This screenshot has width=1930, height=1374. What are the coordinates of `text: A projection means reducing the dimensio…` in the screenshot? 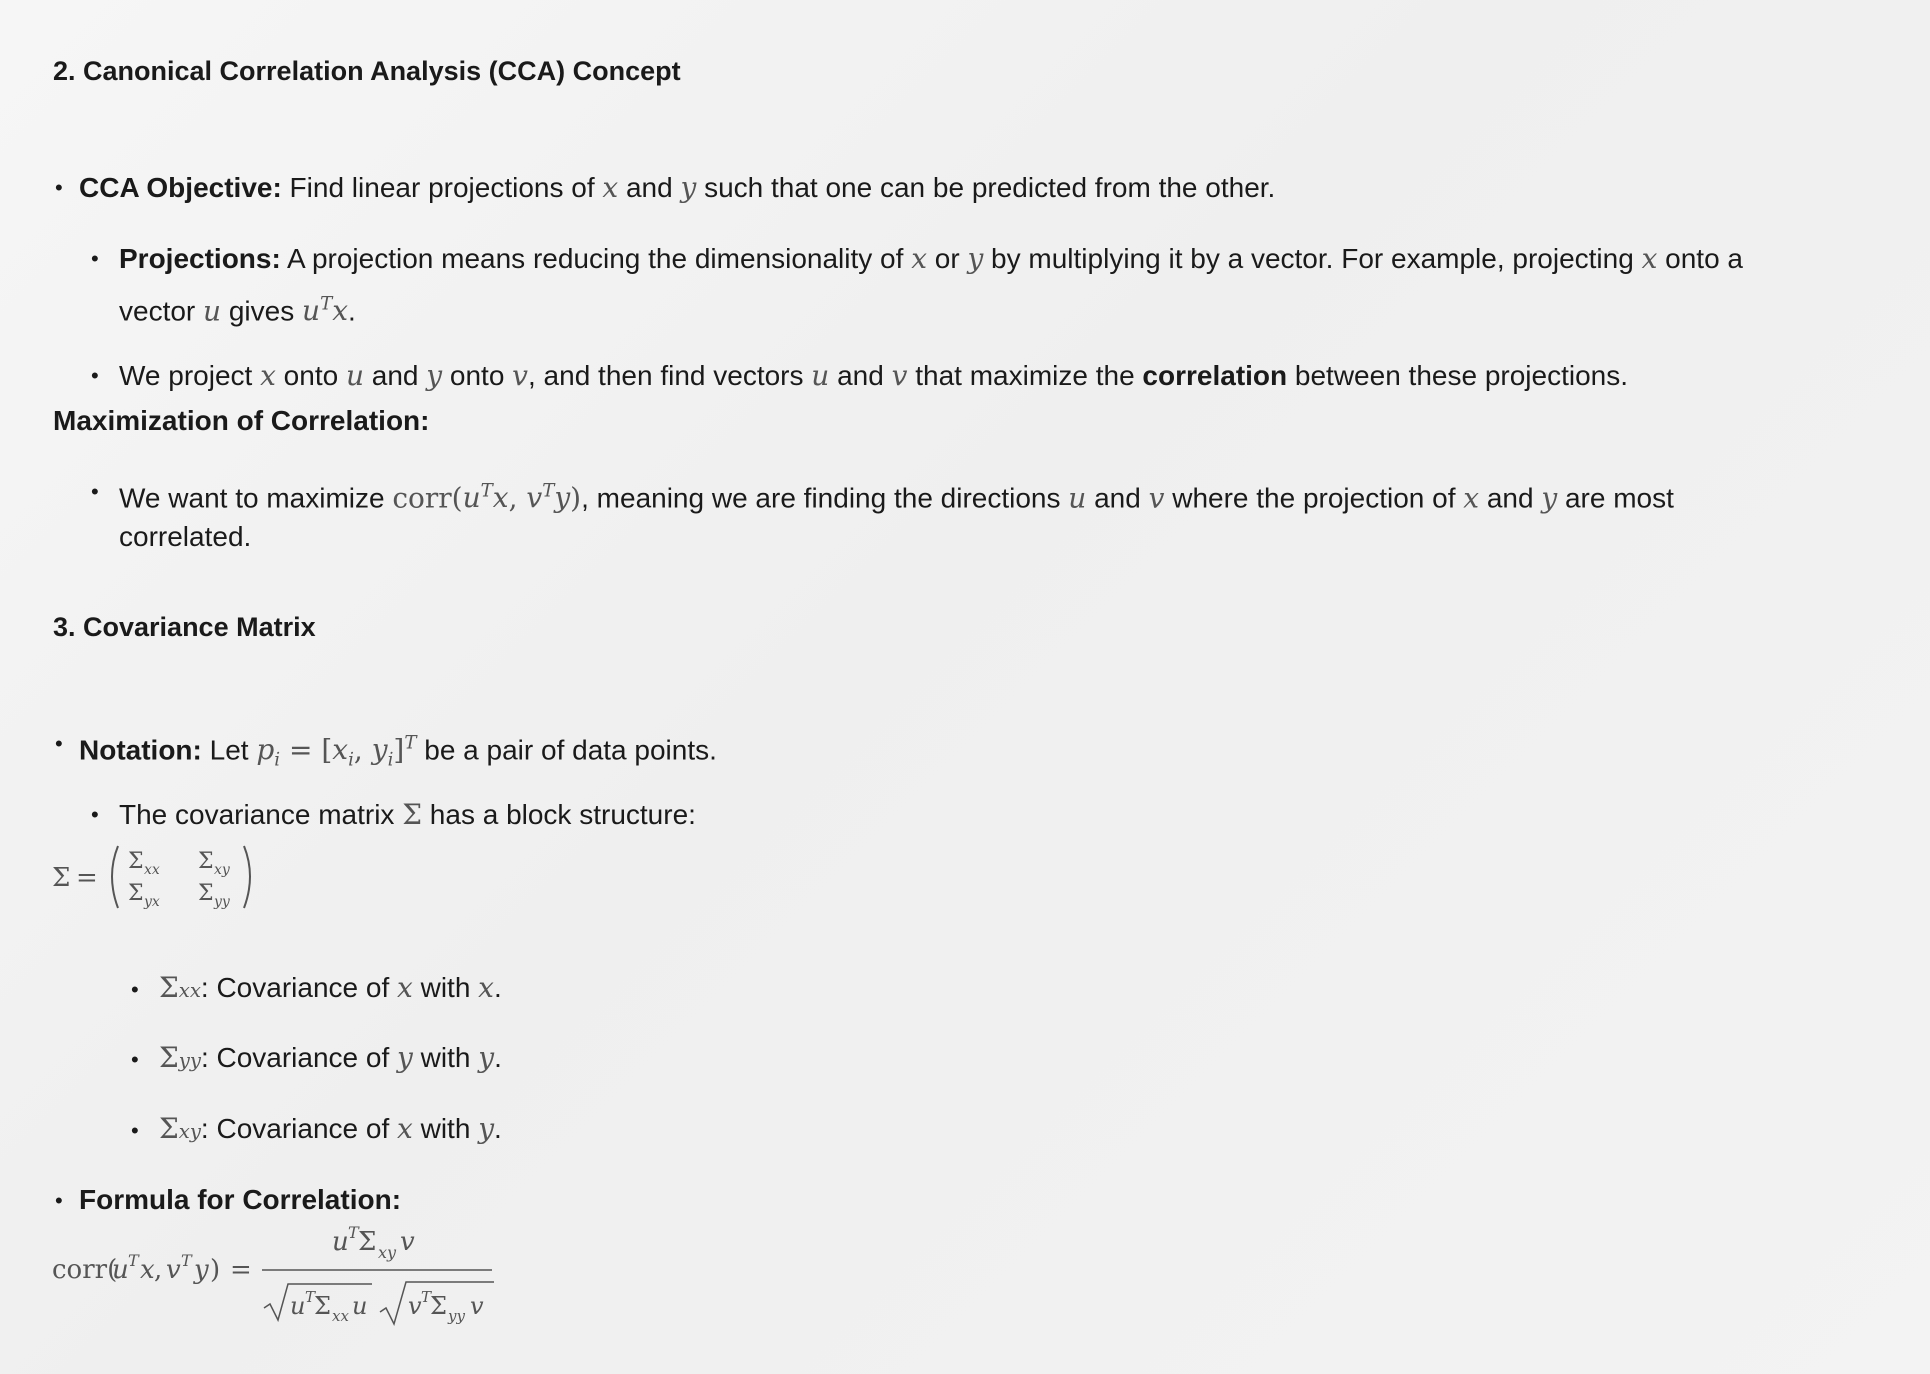 It's located at (596, 258).